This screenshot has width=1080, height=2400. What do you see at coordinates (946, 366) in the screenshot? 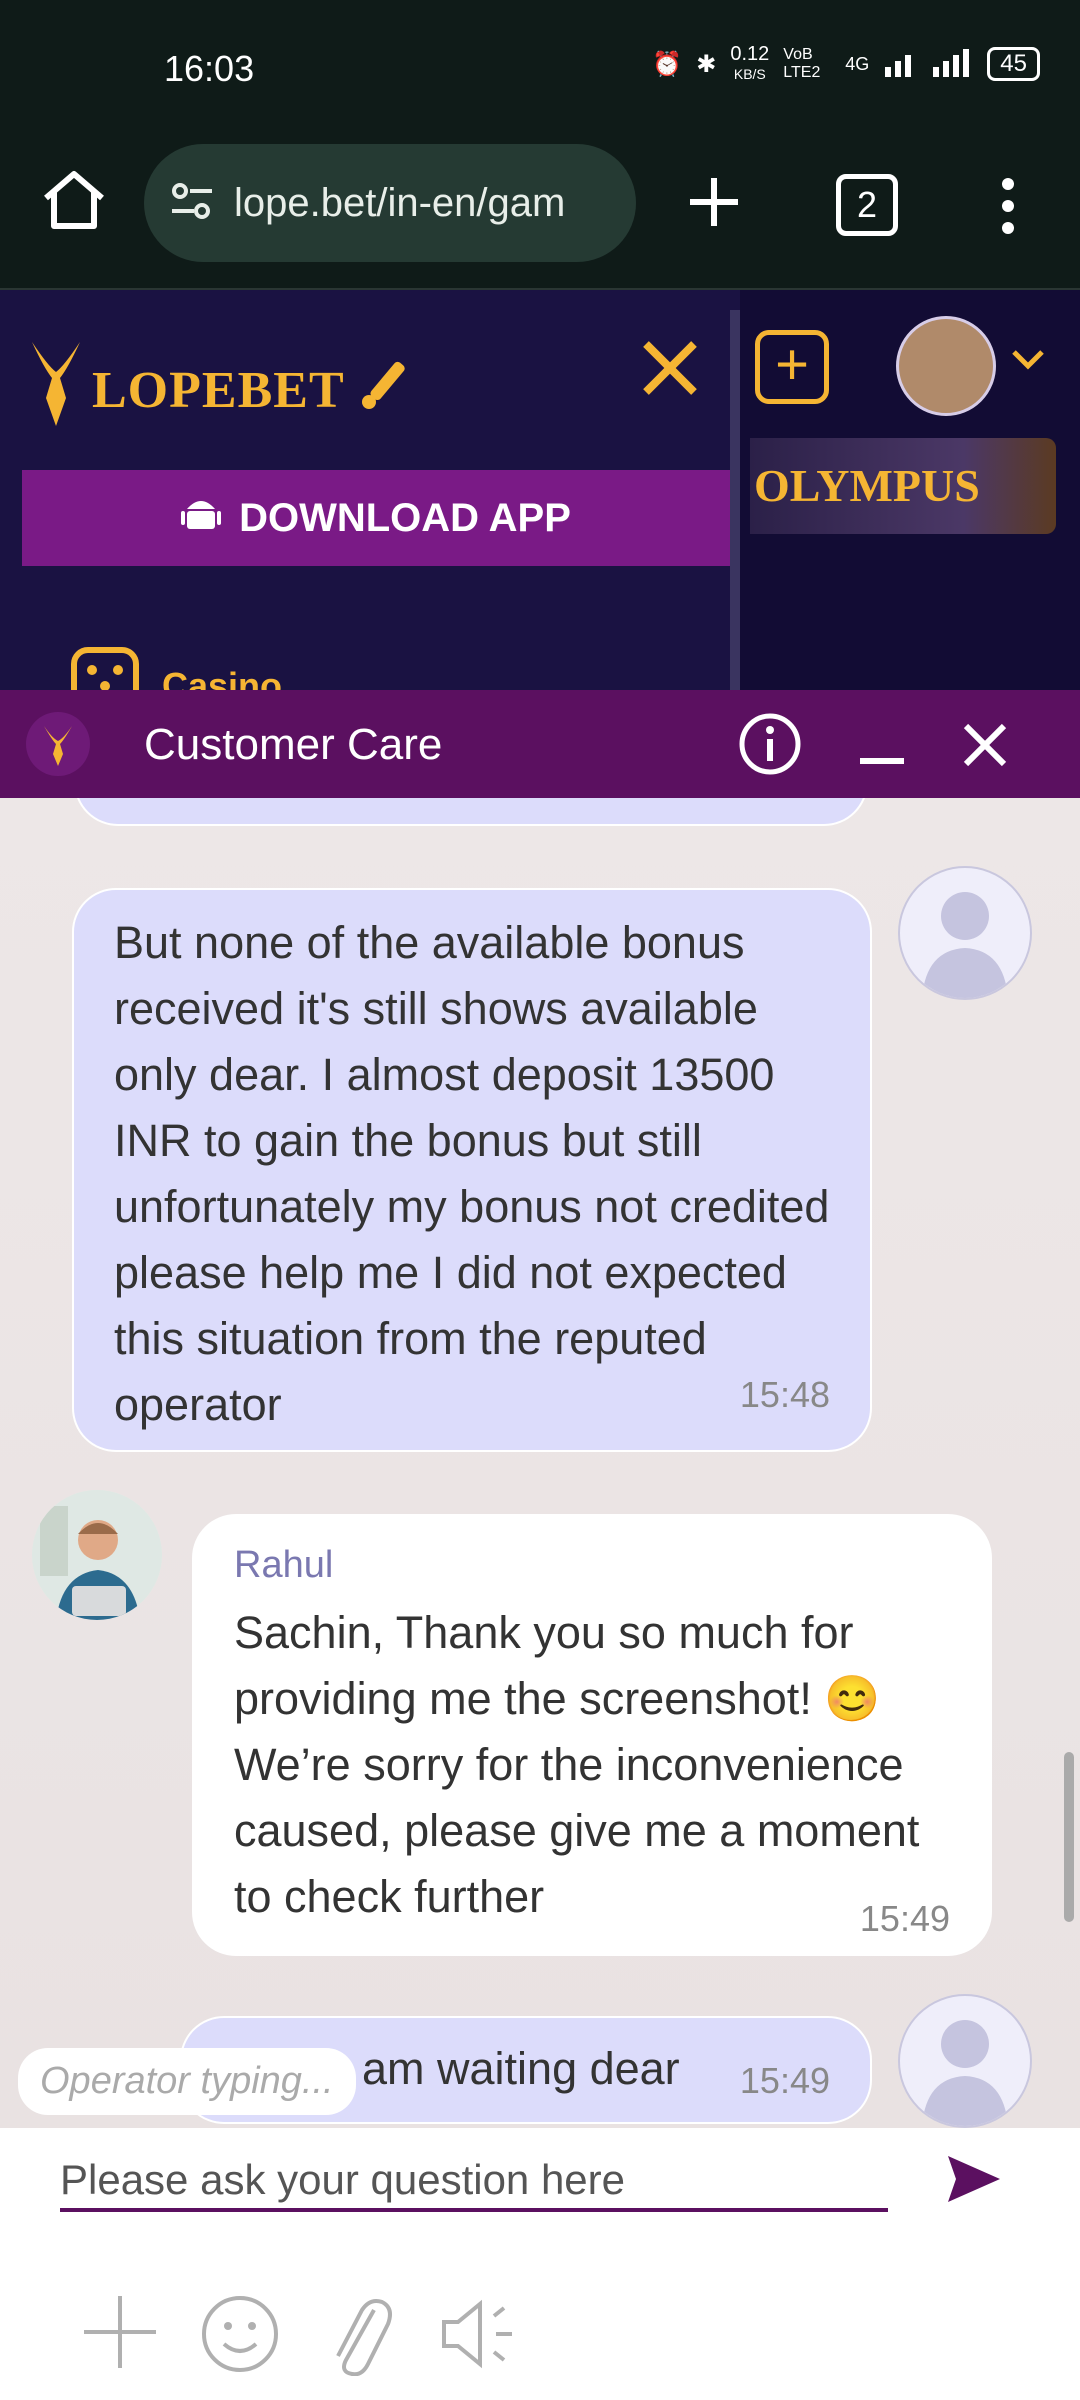
I see `user-avatar` at bounding box center [946, 366].